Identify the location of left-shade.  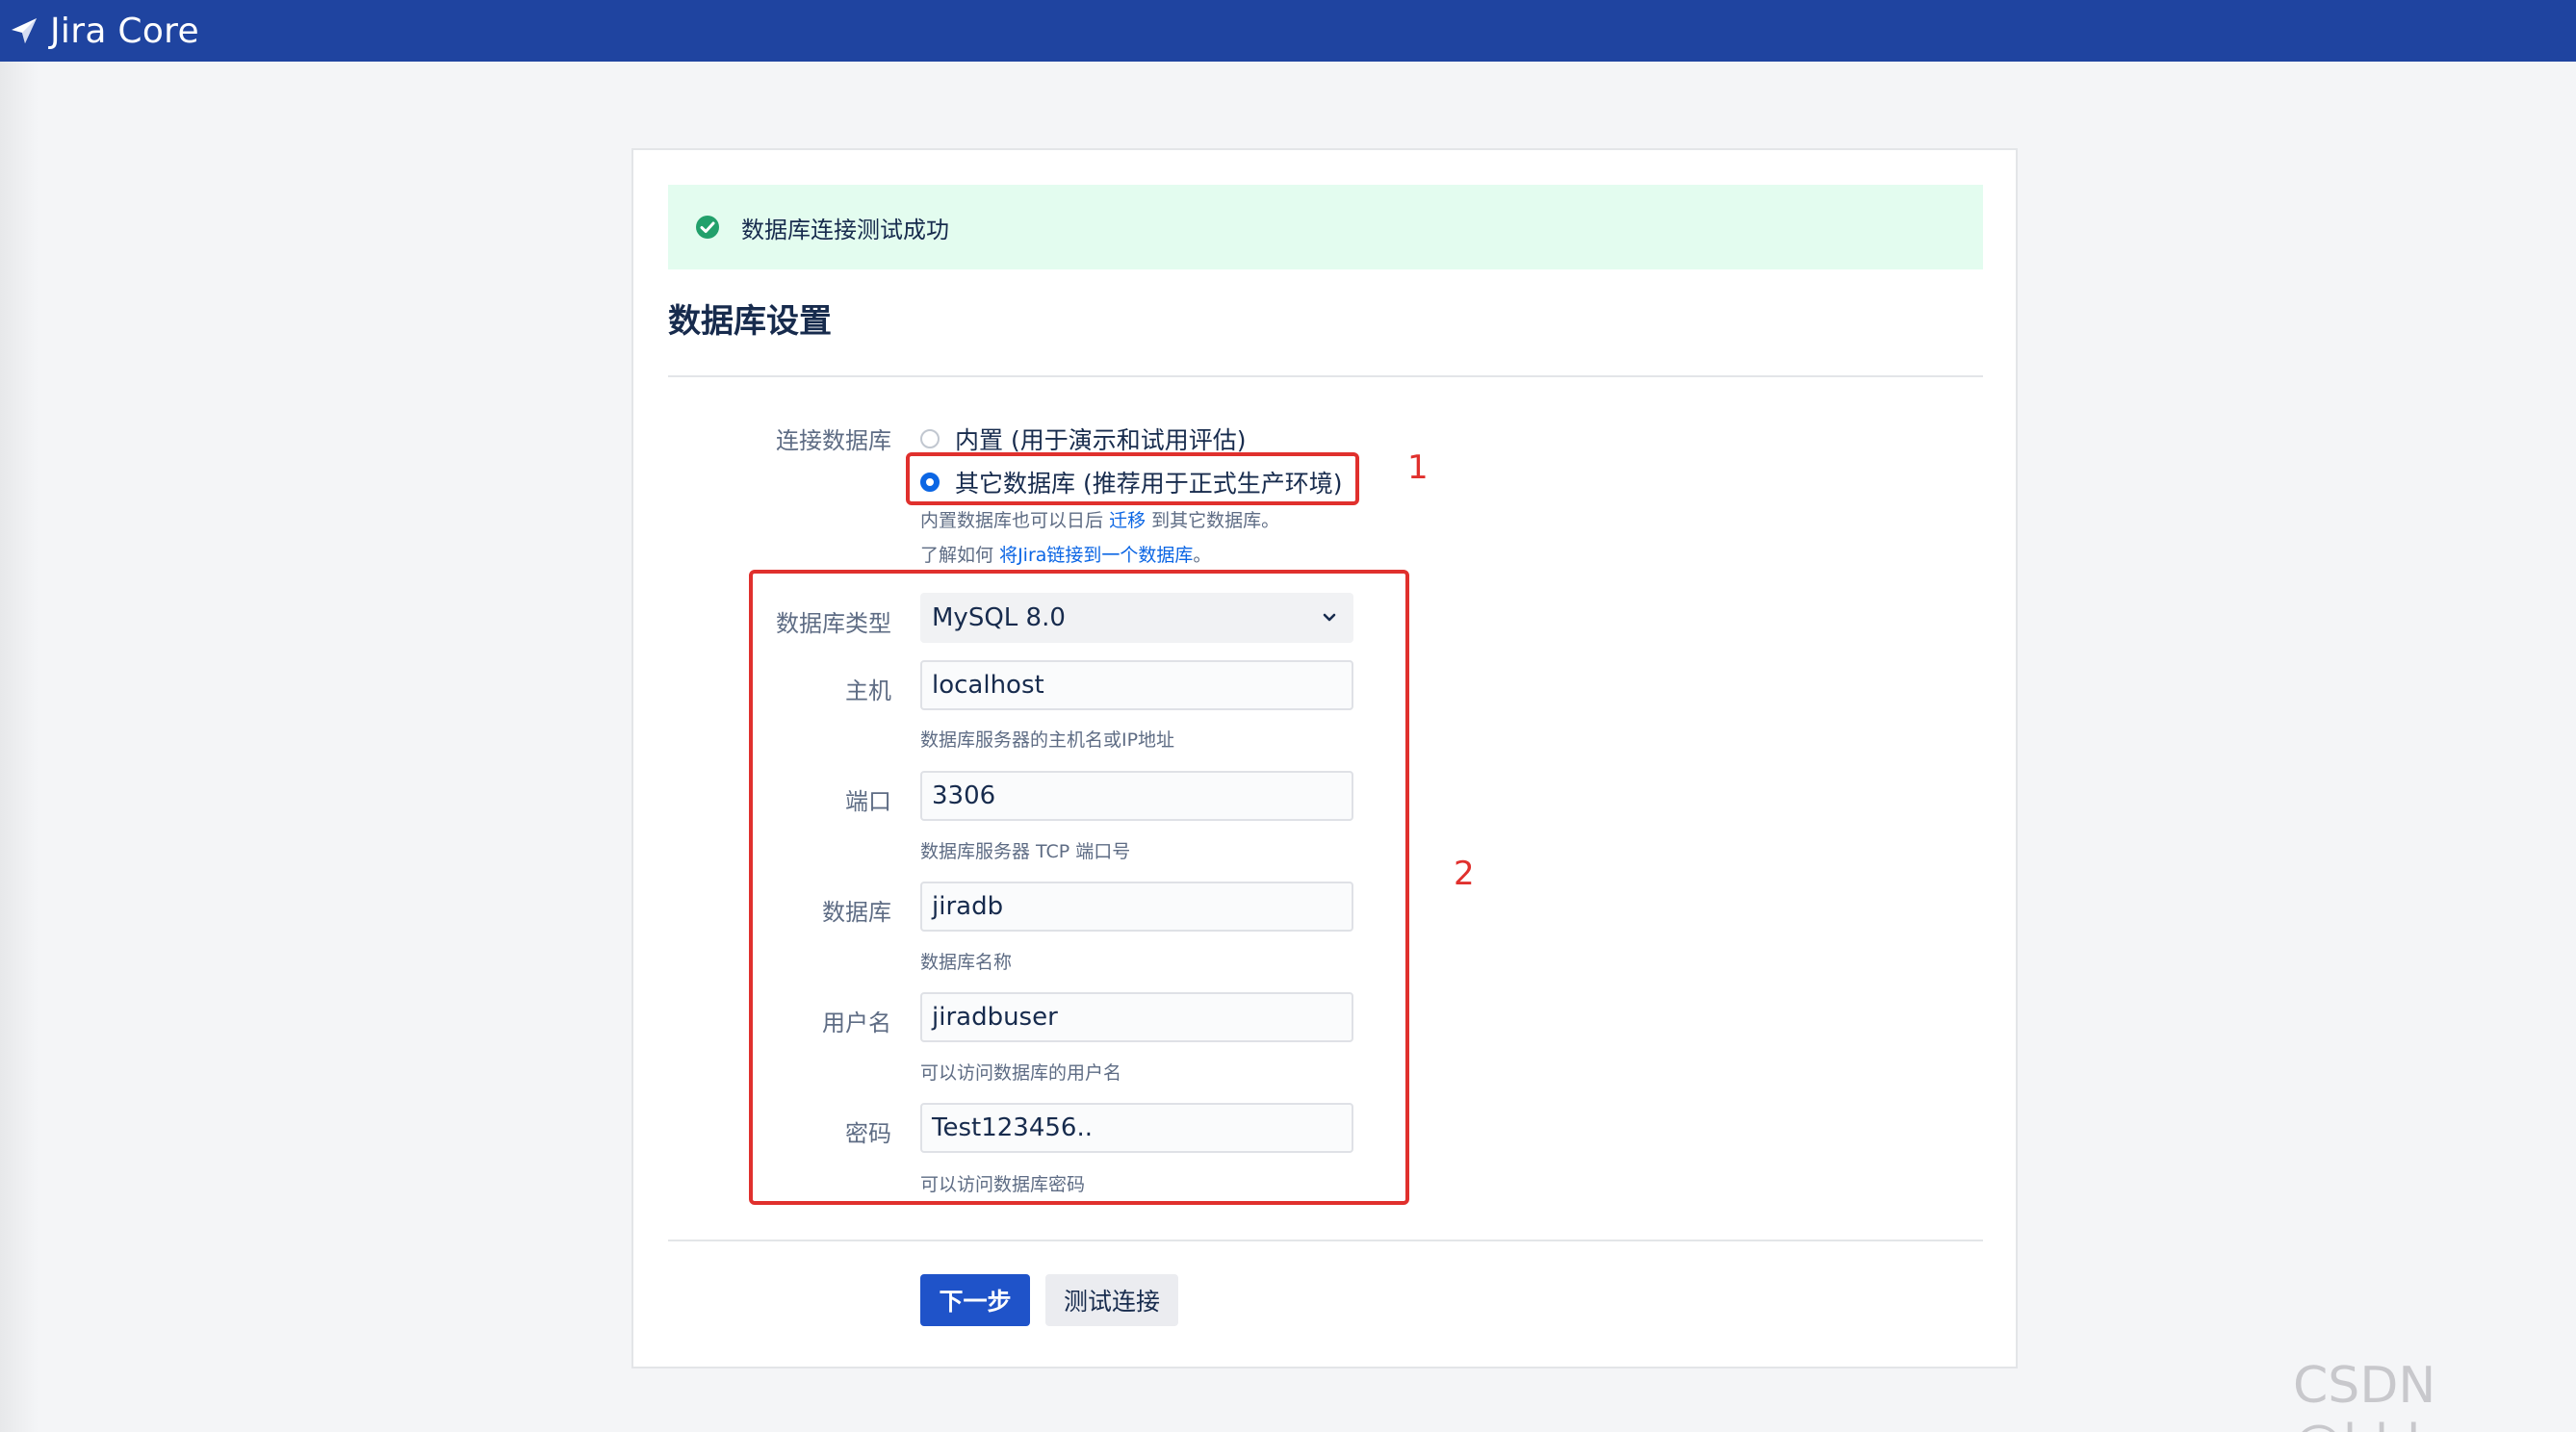
(19, 747).